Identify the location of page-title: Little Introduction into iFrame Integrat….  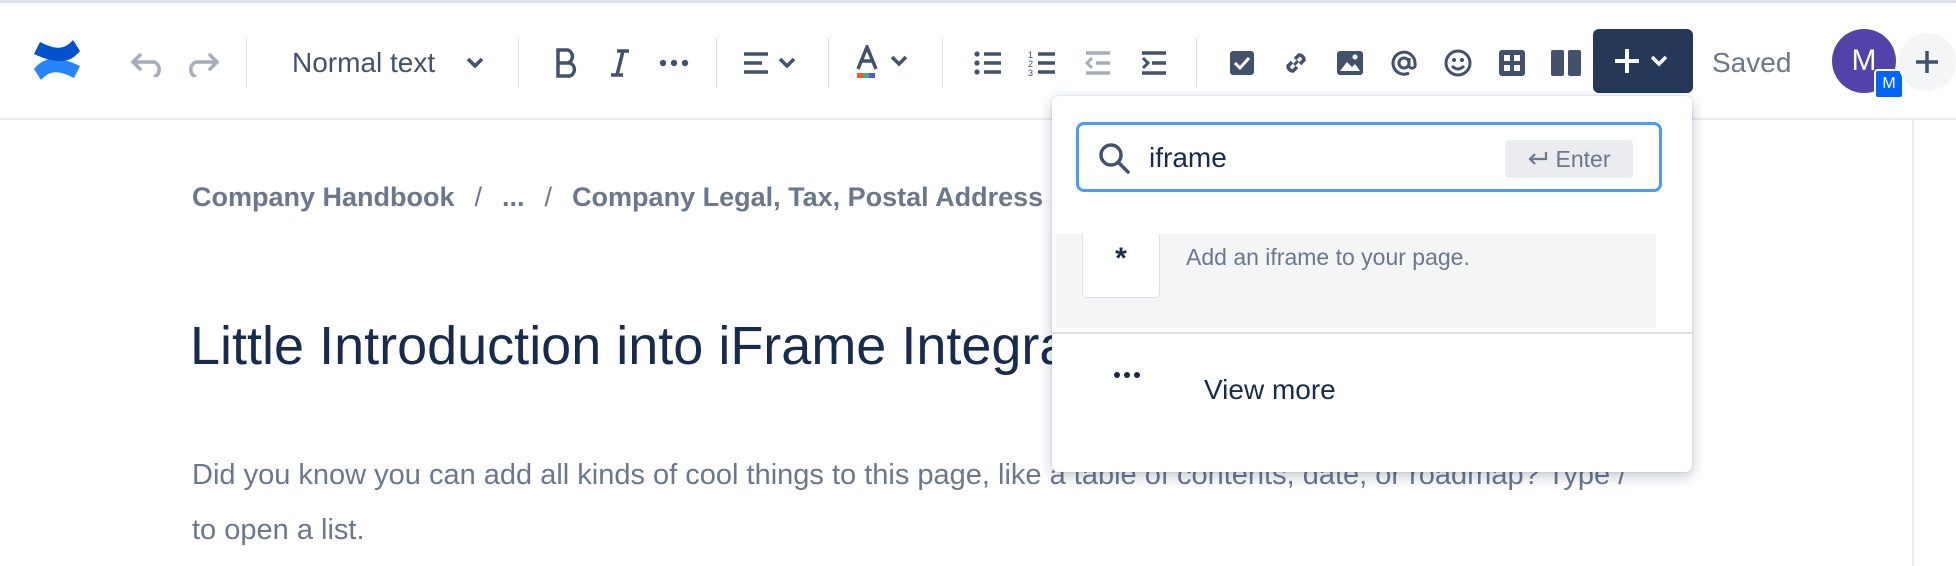
(673, 346).